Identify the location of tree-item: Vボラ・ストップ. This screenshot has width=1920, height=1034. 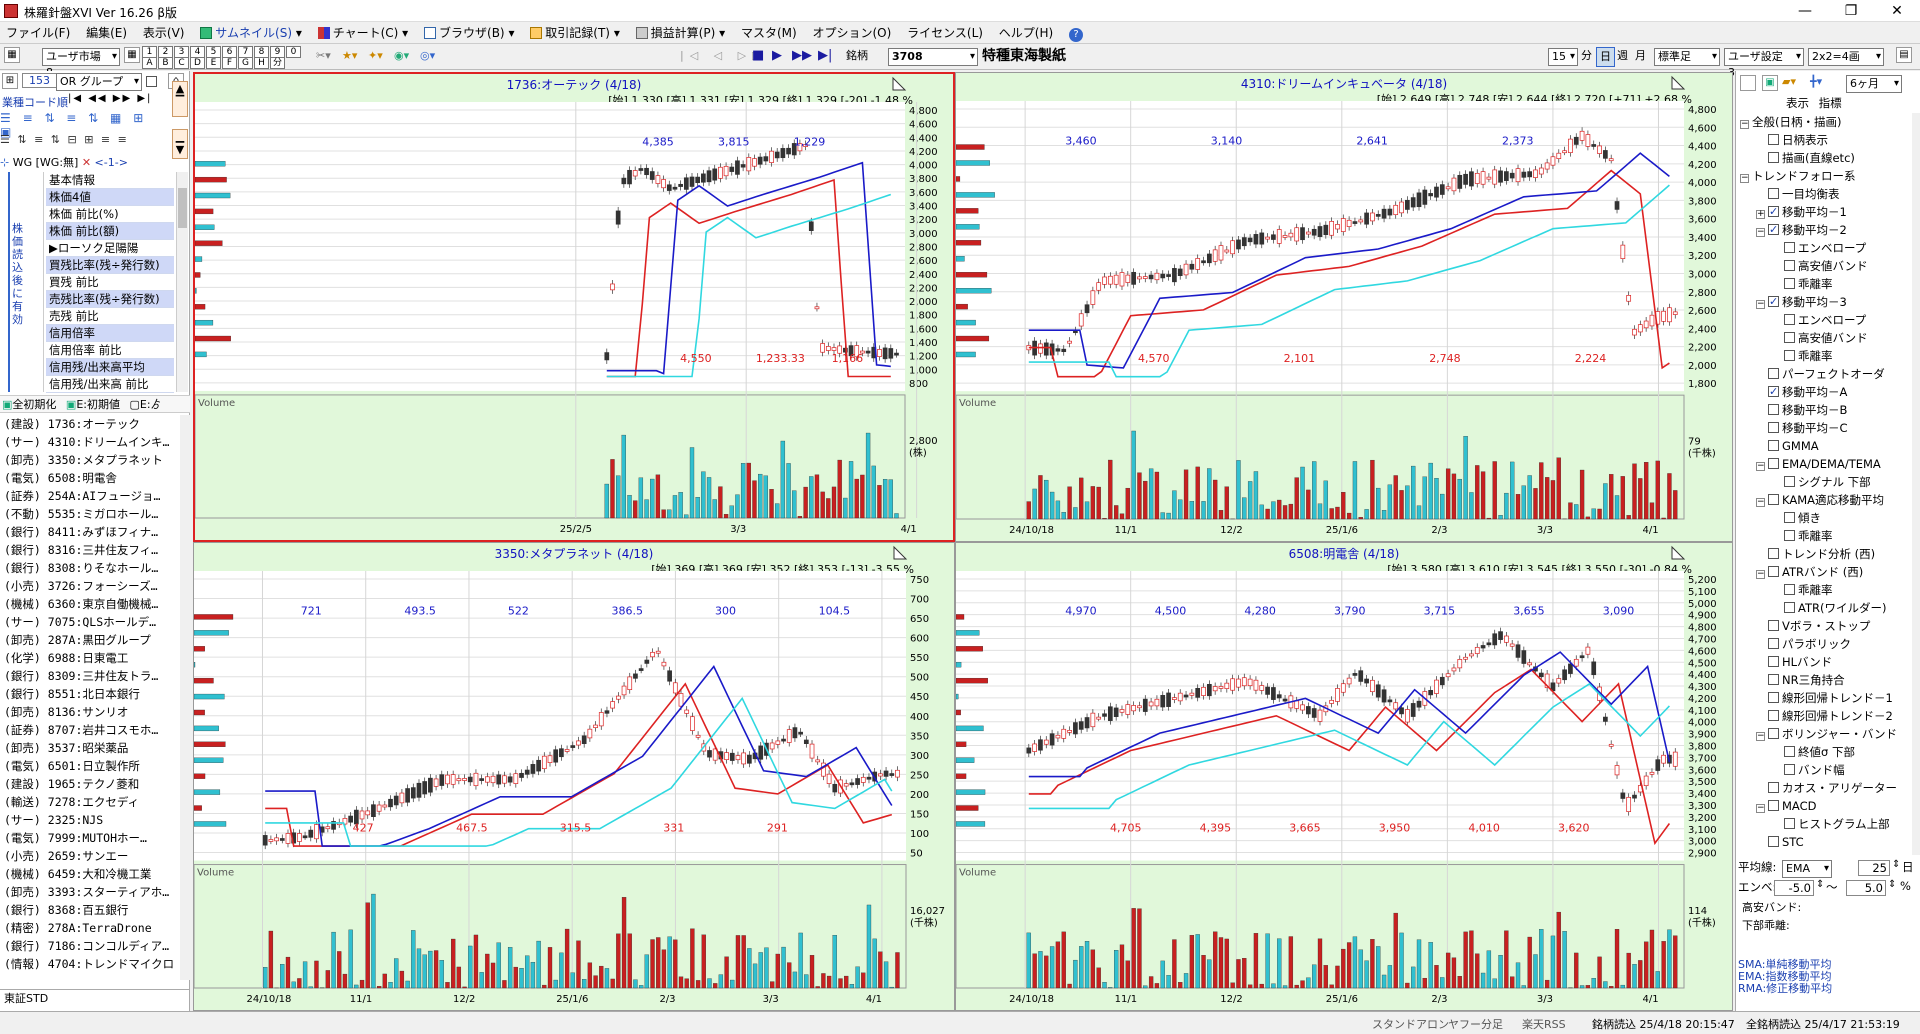
(1824, 626).